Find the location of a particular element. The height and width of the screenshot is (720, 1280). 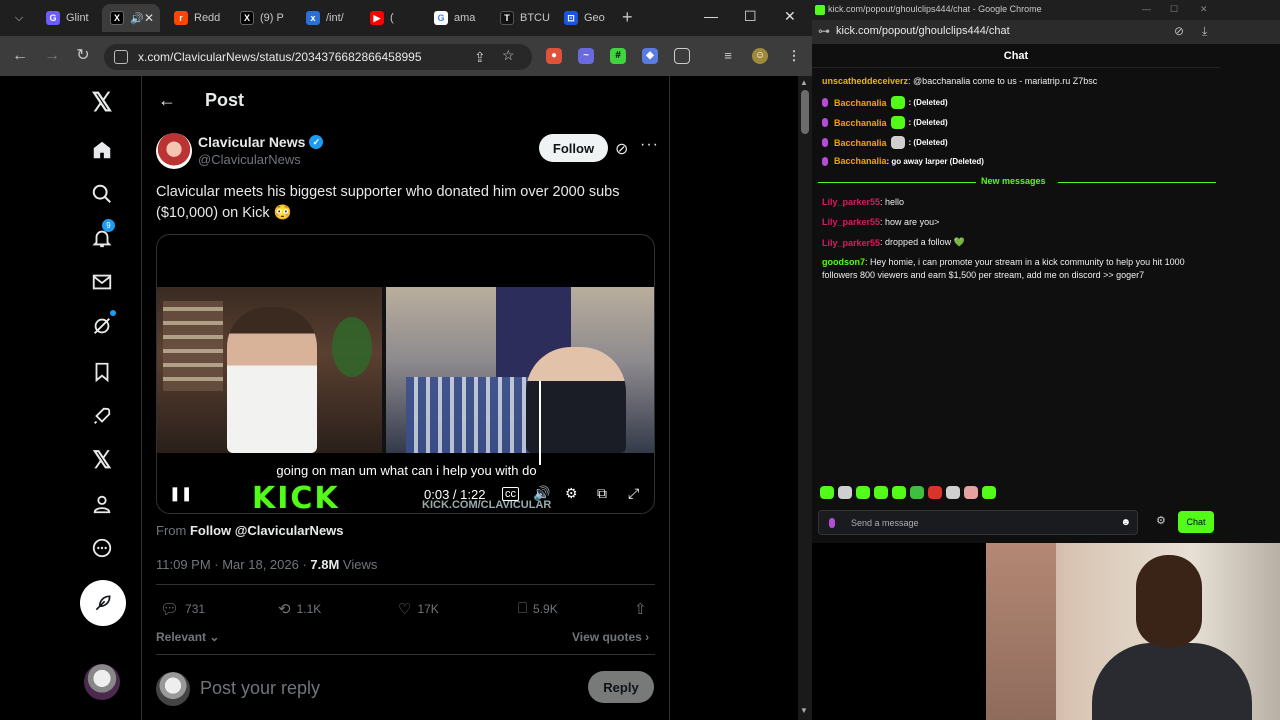

compose-post-button is located at coordinates (103, 603).